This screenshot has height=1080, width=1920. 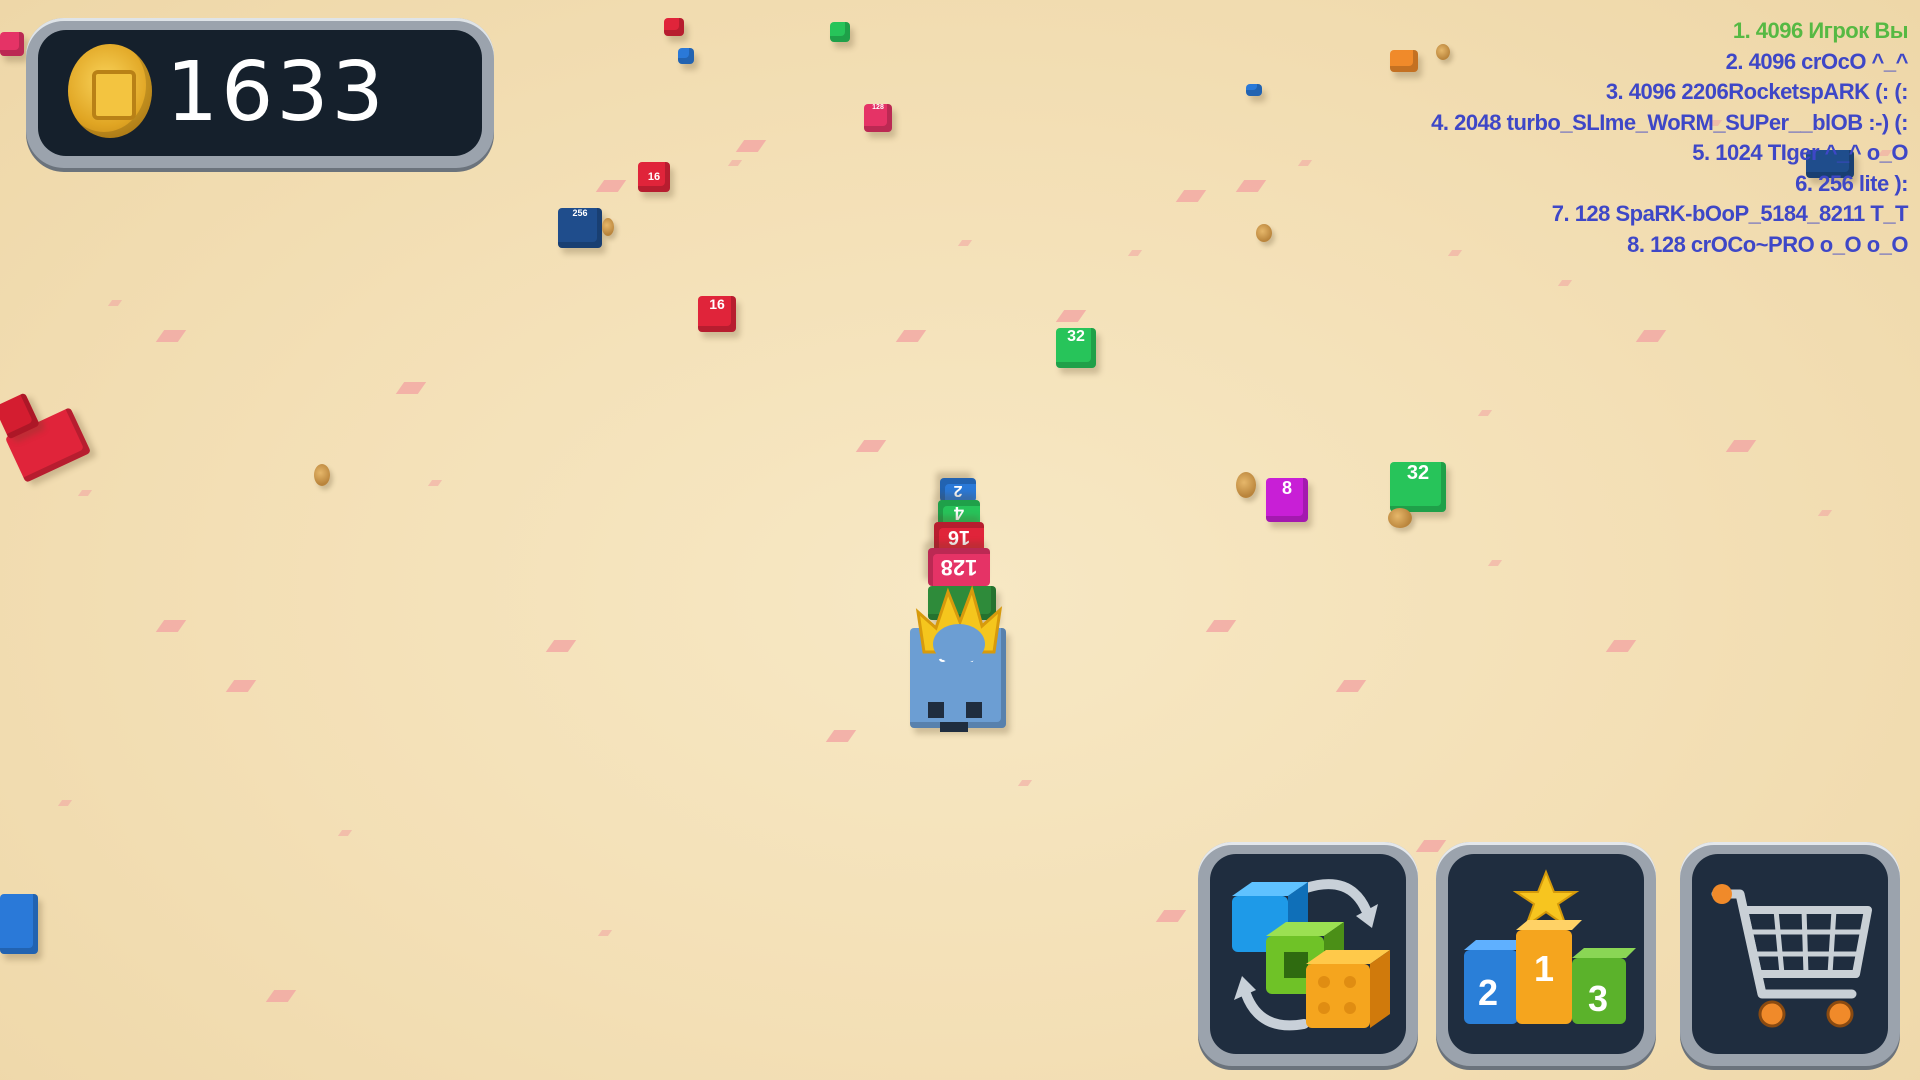 I want to click on coin-counter: 1633, so click(x=260, y=93).